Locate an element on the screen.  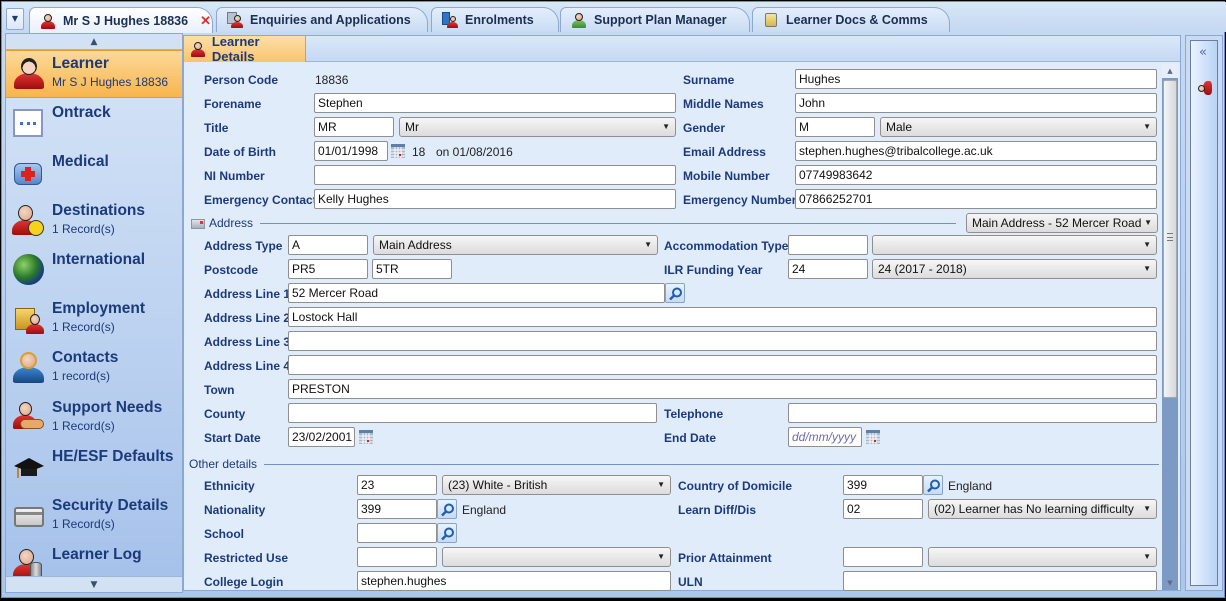
form-vertical-scrollbar: ▲ ▼ is located at coordinates (1170, 327).